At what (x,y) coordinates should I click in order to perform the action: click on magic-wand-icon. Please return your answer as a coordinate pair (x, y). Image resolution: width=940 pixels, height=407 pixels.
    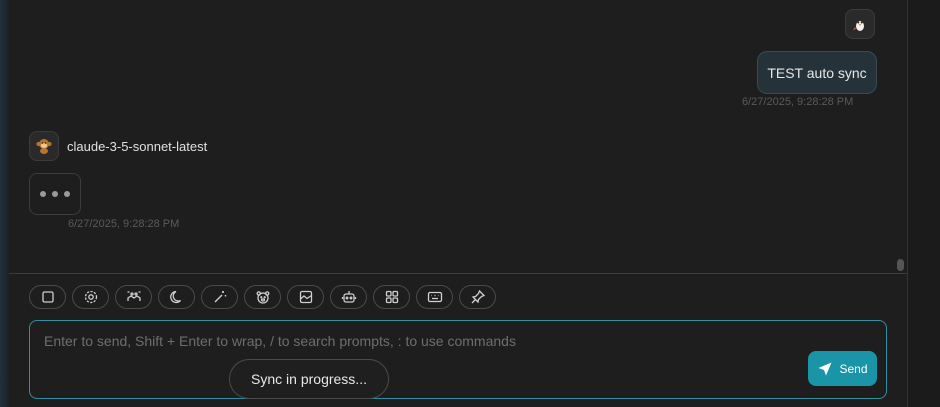
    Looking at the image, I should click on (220, 297).